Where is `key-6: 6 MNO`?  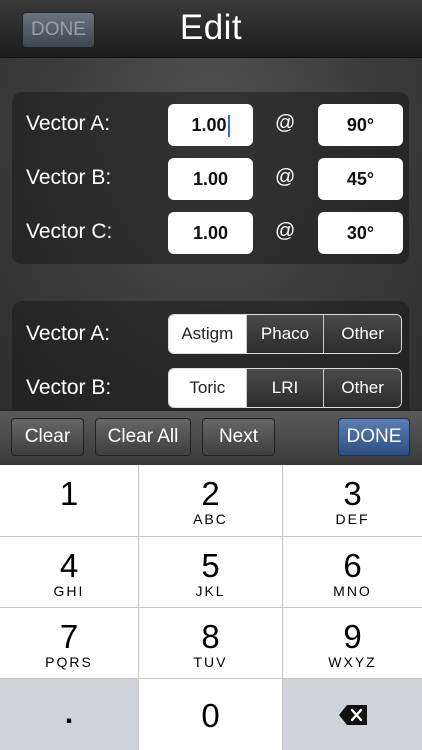 key-6: 6 MNO is located at coordinates (352, 572).